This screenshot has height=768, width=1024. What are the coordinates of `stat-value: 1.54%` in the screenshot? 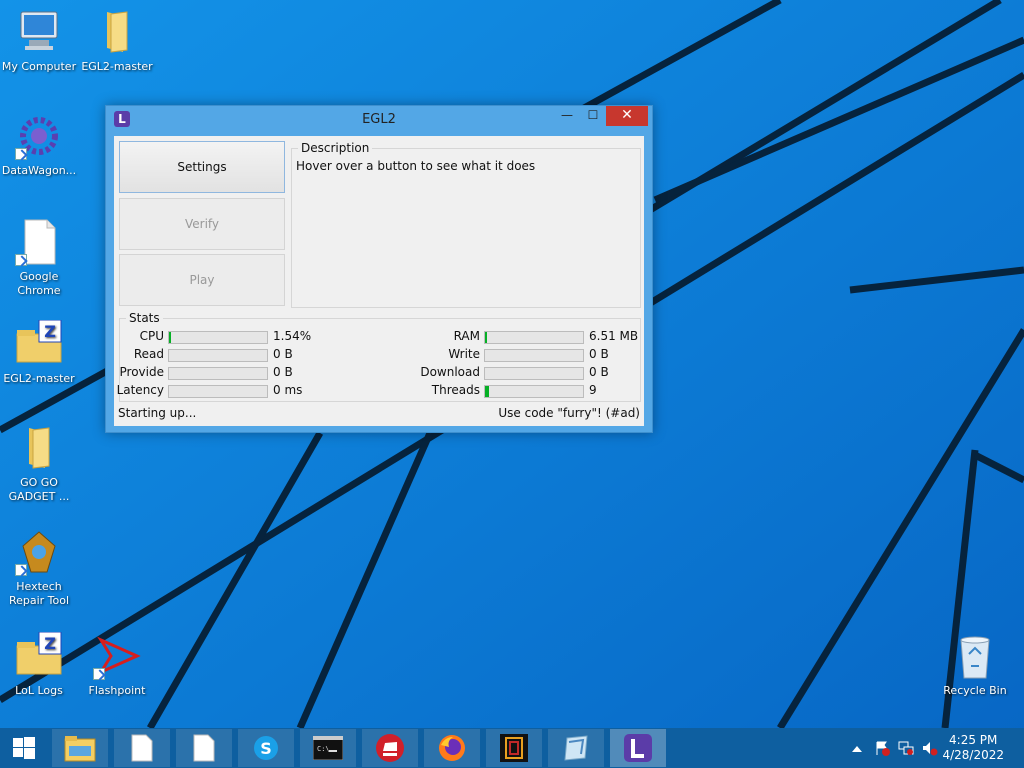 It's located at (292, 336).